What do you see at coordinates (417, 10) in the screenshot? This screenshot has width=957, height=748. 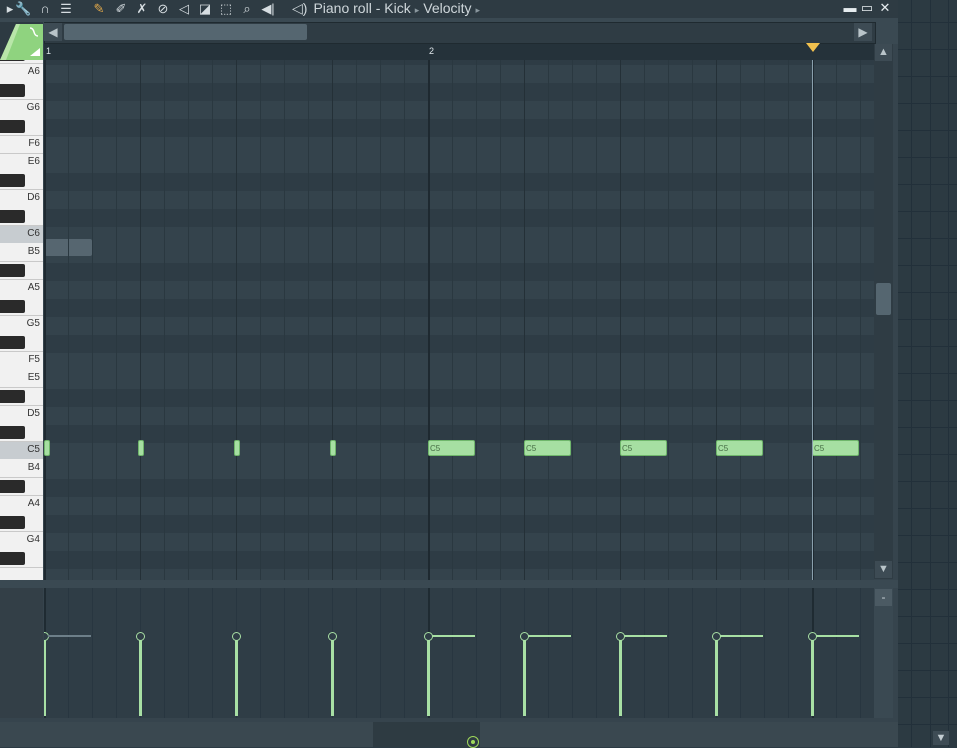 I see `title-chevron-icon: ▸` at bounding box center [417, 10].